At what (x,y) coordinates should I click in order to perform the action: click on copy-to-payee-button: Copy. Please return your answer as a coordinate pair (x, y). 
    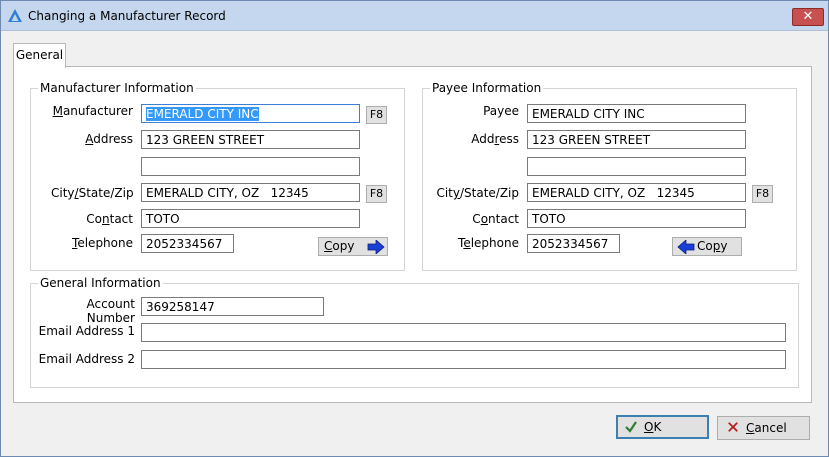
    Looking at the image, I should click on (353, 246).